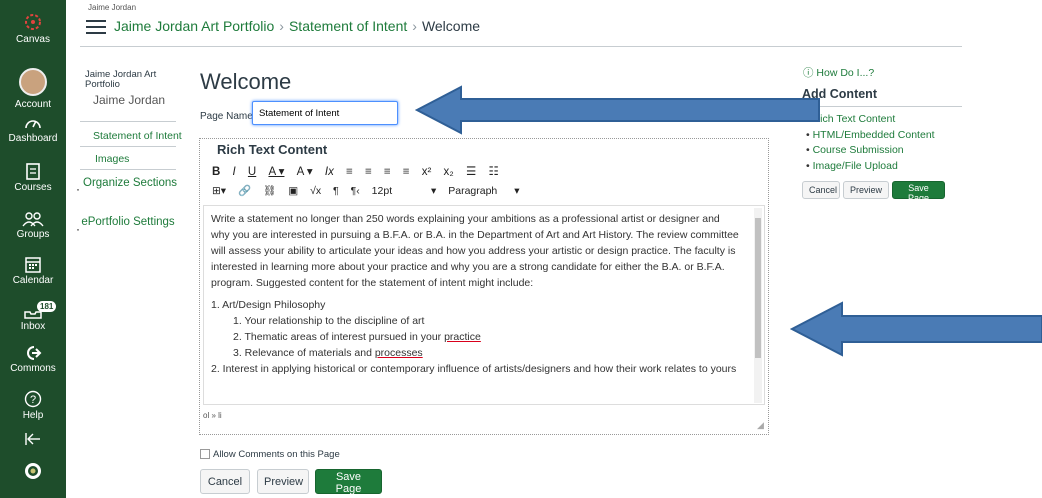 The image size is (1042, 498). What do you see at coordinates (493, 171) in the screenshot?
I see `numbered-list-button: ☷` at bounding box center [493, 171].